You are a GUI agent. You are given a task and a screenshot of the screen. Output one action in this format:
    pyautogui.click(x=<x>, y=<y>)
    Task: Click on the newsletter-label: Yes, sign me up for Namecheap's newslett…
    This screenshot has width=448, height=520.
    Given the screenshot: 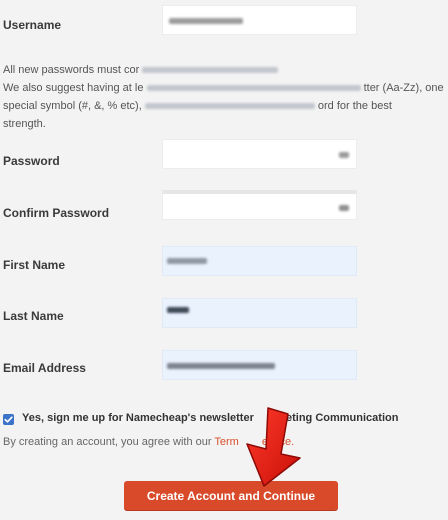 What is the action you would take?
    pyautogui.click(x=210, y=418)
    